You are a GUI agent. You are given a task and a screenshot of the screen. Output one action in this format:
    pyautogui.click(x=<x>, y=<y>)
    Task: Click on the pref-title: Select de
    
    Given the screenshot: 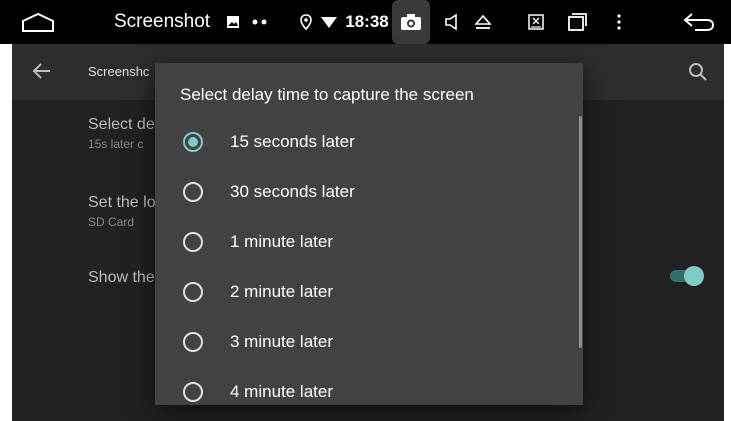 What is the action you would take?
    pyautogui.click(x=121, y=124)
    